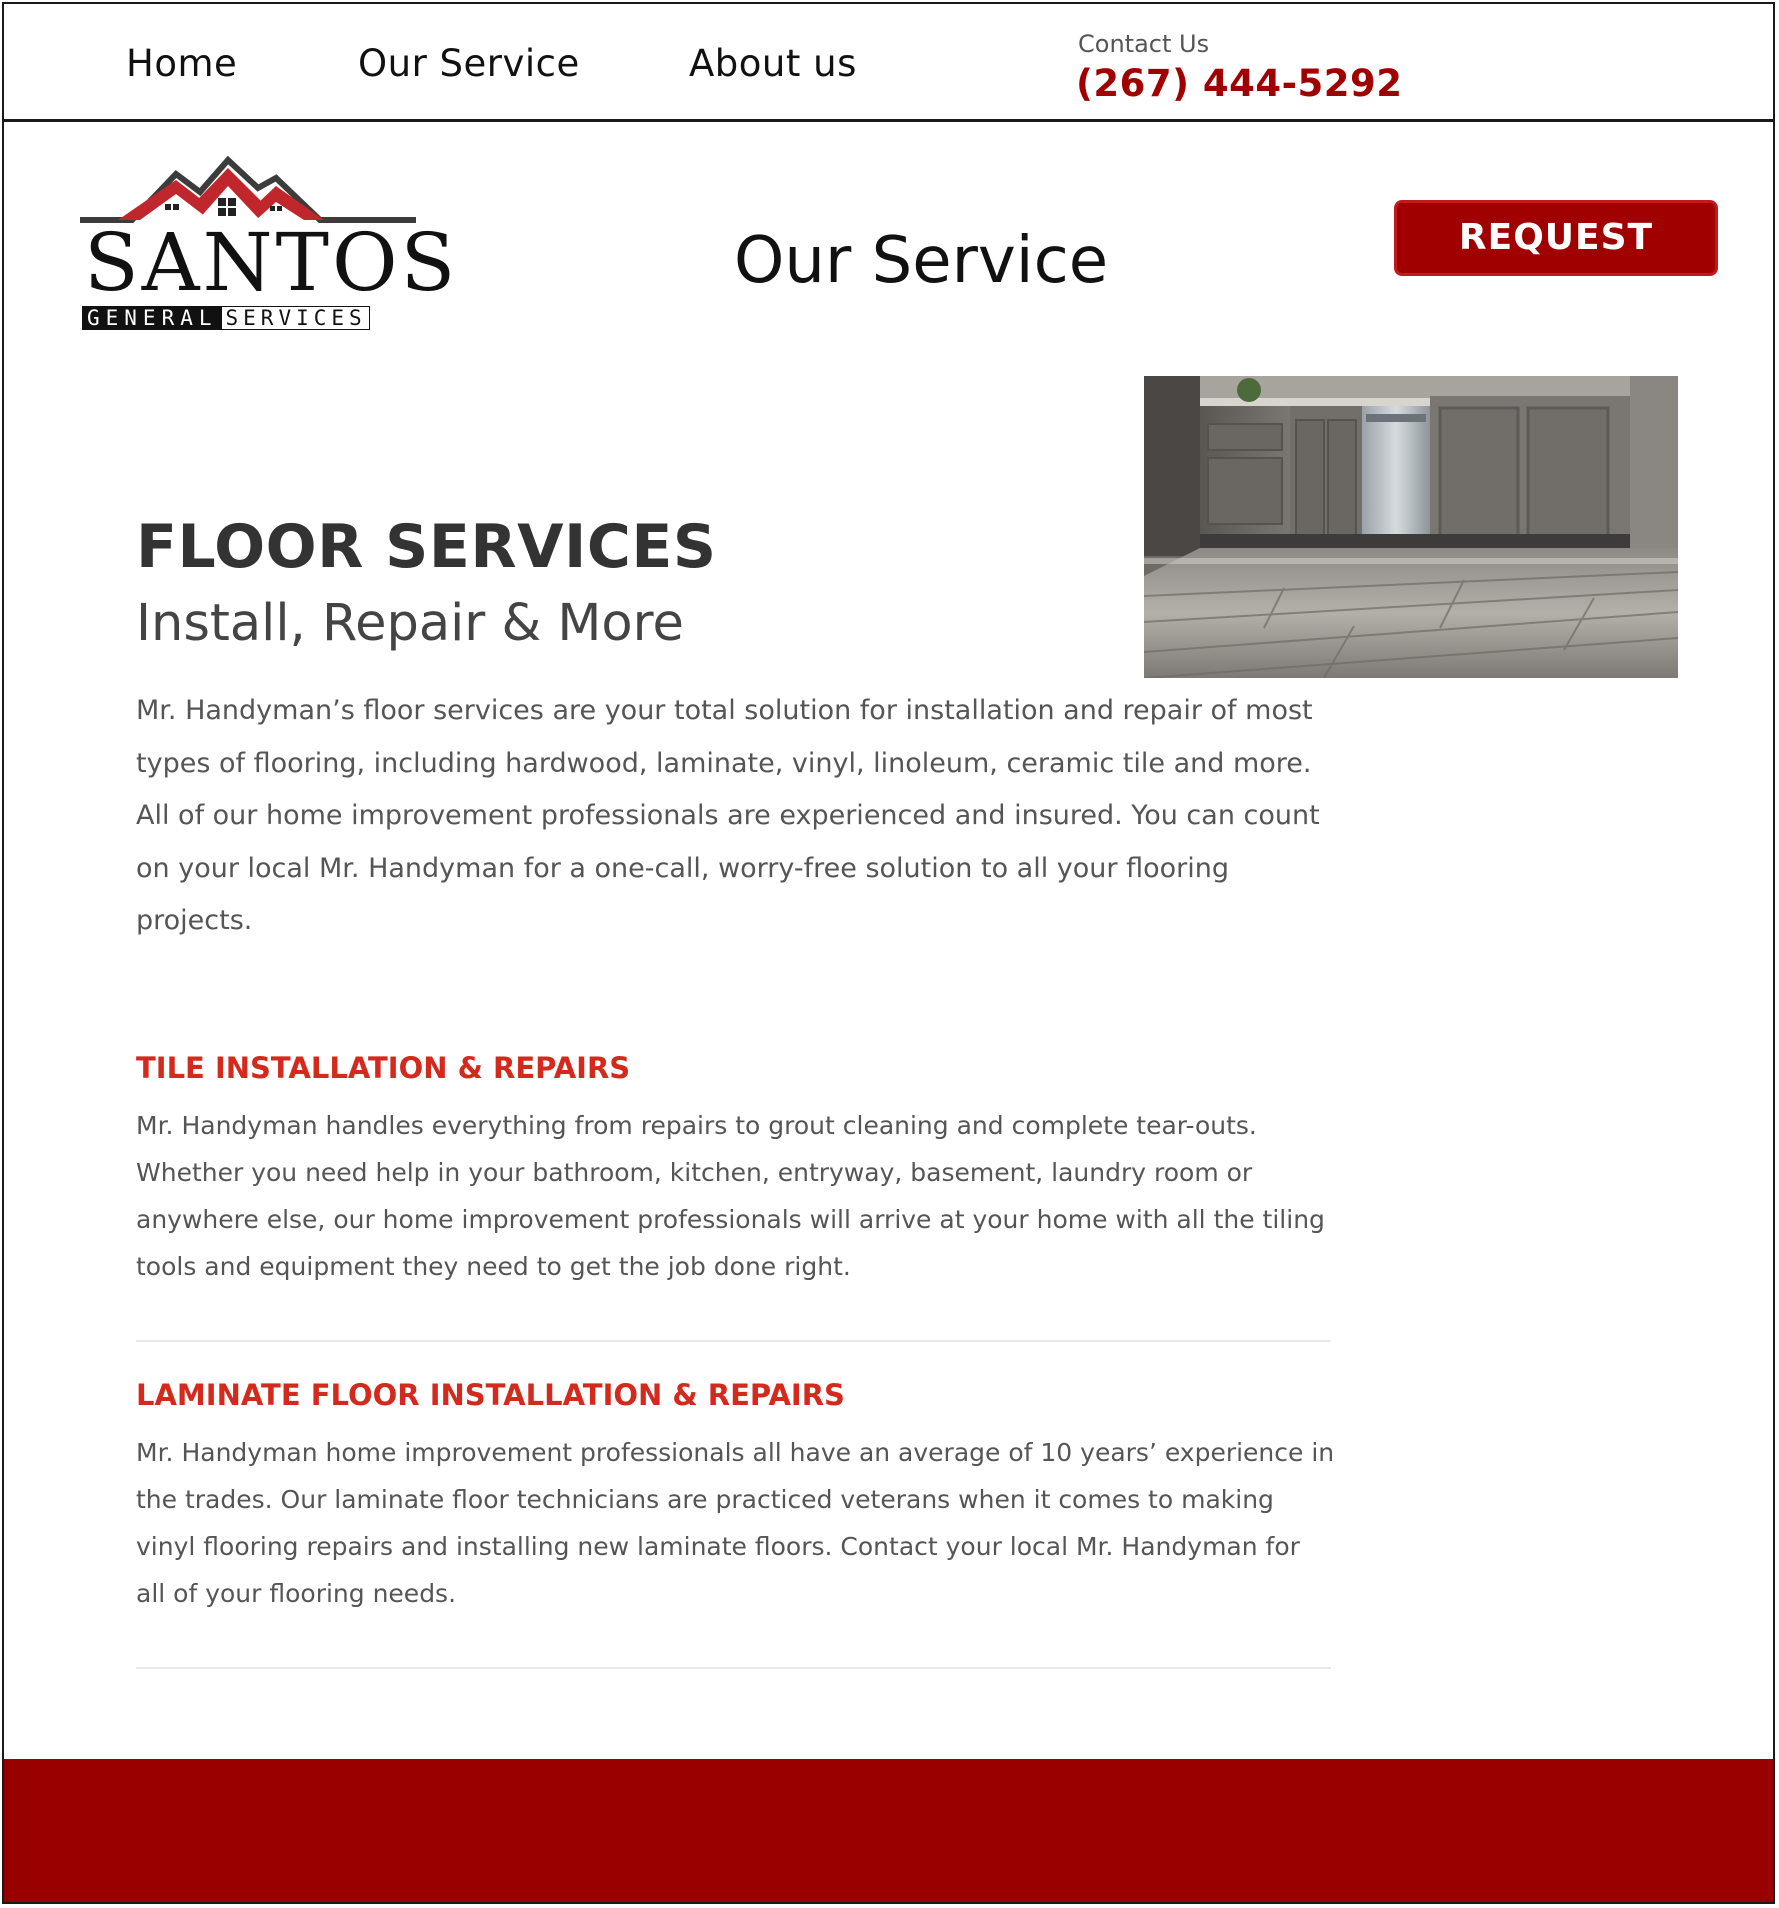 The height and width of the screenshot is (1908, 1779). Describe the element at coordinates (295, 318) in the screenshot. I see `logo-tagline-services: SERVICES` at that location.